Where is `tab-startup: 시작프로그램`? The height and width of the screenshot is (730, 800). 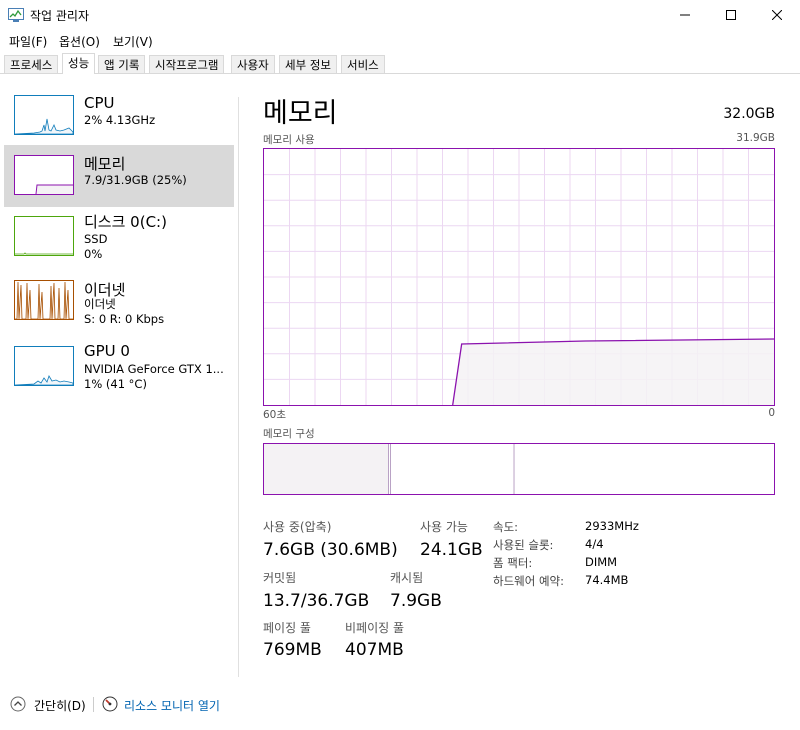
tab-startup: 시작프로그램 is located at coordinates (187, 64).